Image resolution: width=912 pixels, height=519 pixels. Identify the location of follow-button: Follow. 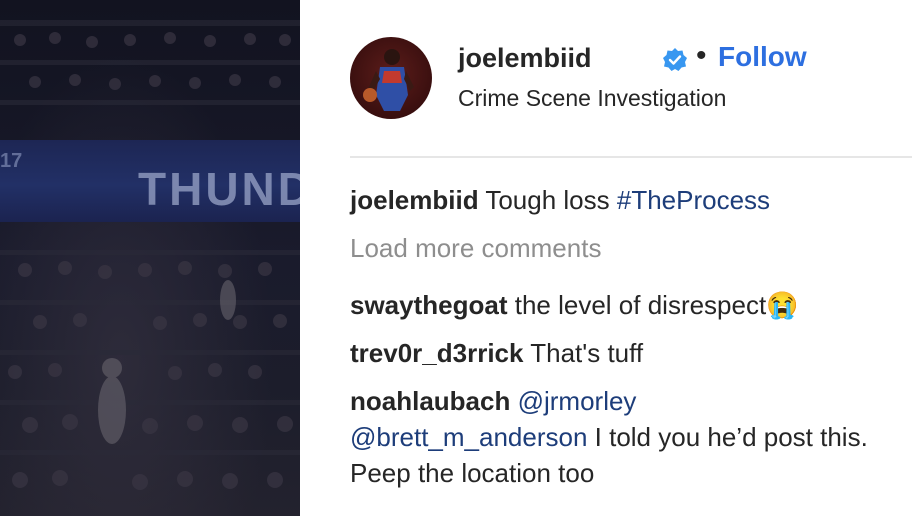
(762, 57).